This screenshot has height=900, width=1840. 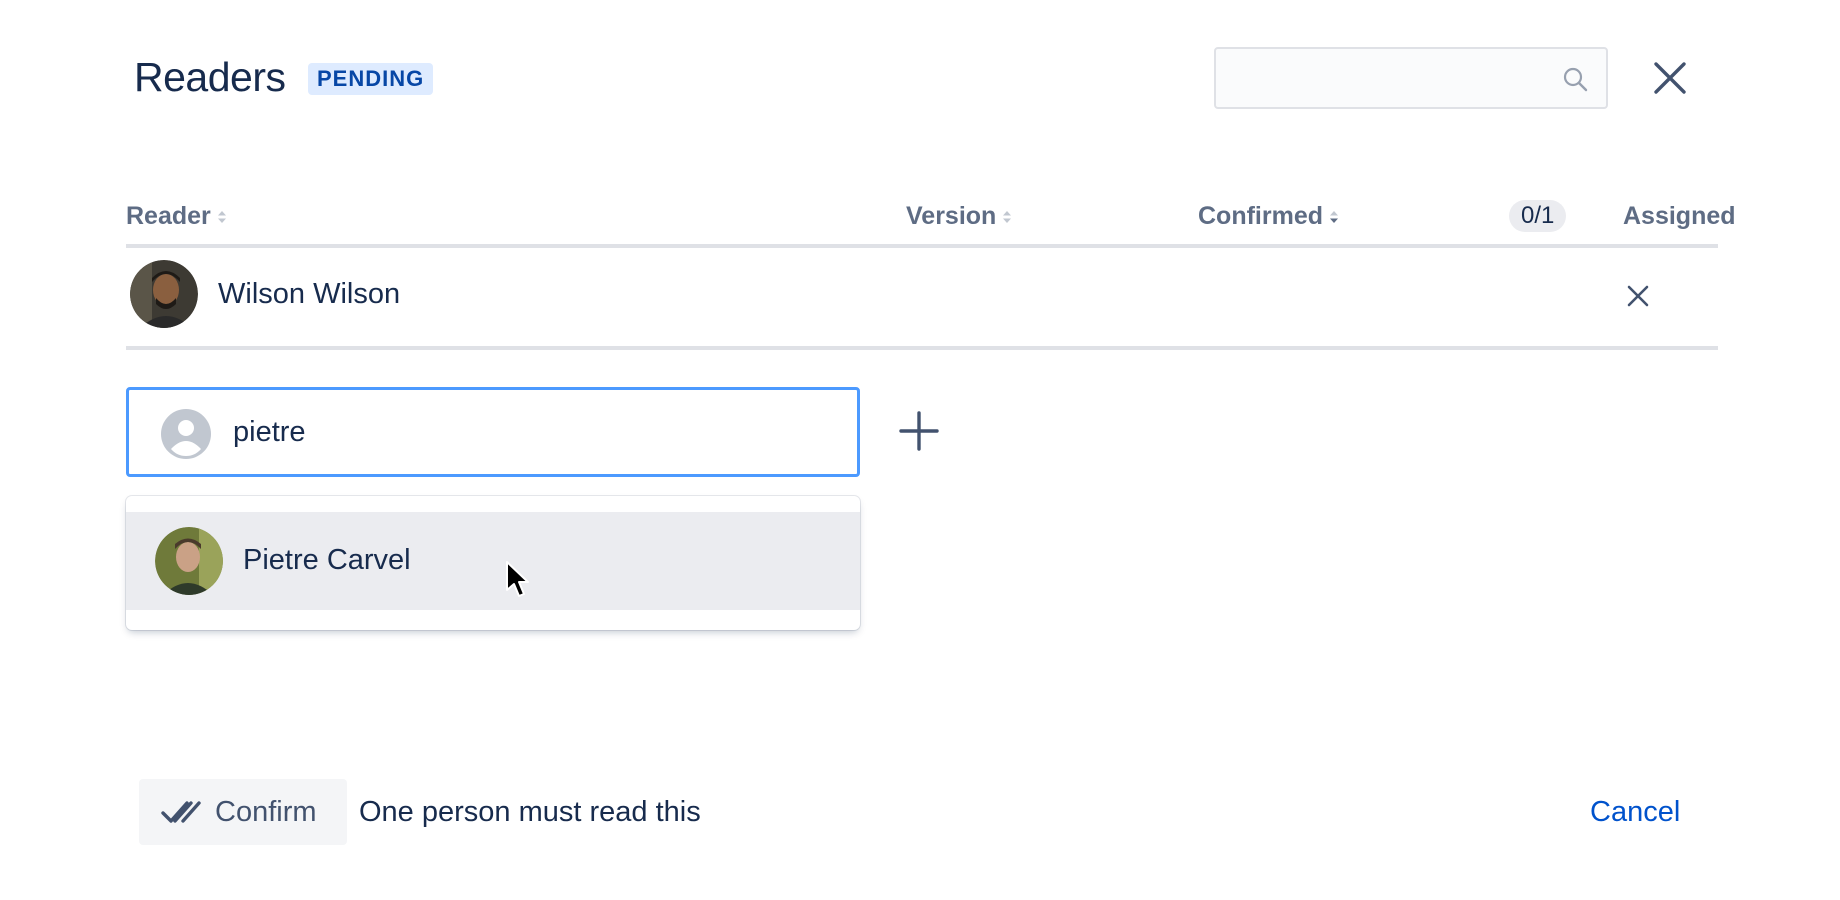 What do you see at coordinates (1538, 216) in the screenshot?
I see `confirmed-count-badge: 0/1` at bounding box center [1538, 216].